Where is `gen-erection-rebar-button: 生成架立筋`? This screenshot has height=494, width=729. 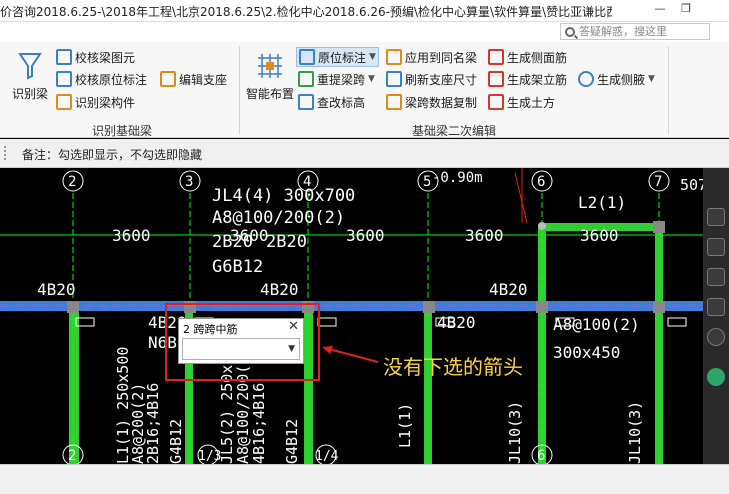 gen-erection-rebar-button: 生成架立筋 is located at coordinates (527, 79).